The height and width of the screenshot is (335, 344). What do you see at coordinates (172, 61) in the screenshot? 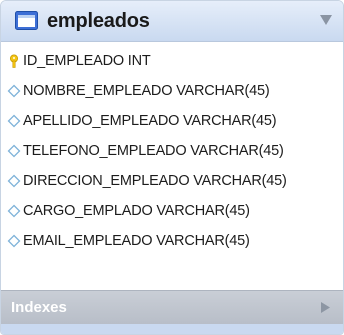
I see `column-row-id-empleado: ID_EMPLEADO INT` at bounding box center [172, 61].